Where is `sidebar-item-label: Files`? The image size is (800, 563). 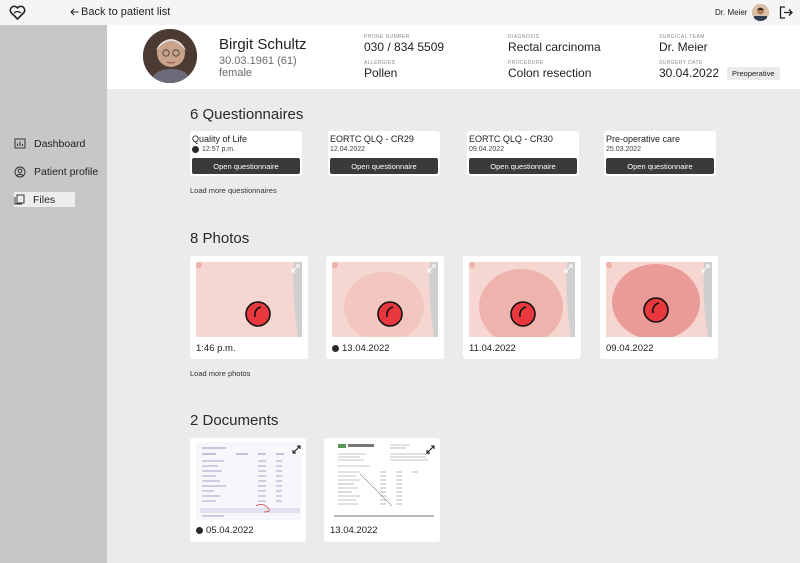 sidebar-item-label: Files is located at coordinates (44, 199).